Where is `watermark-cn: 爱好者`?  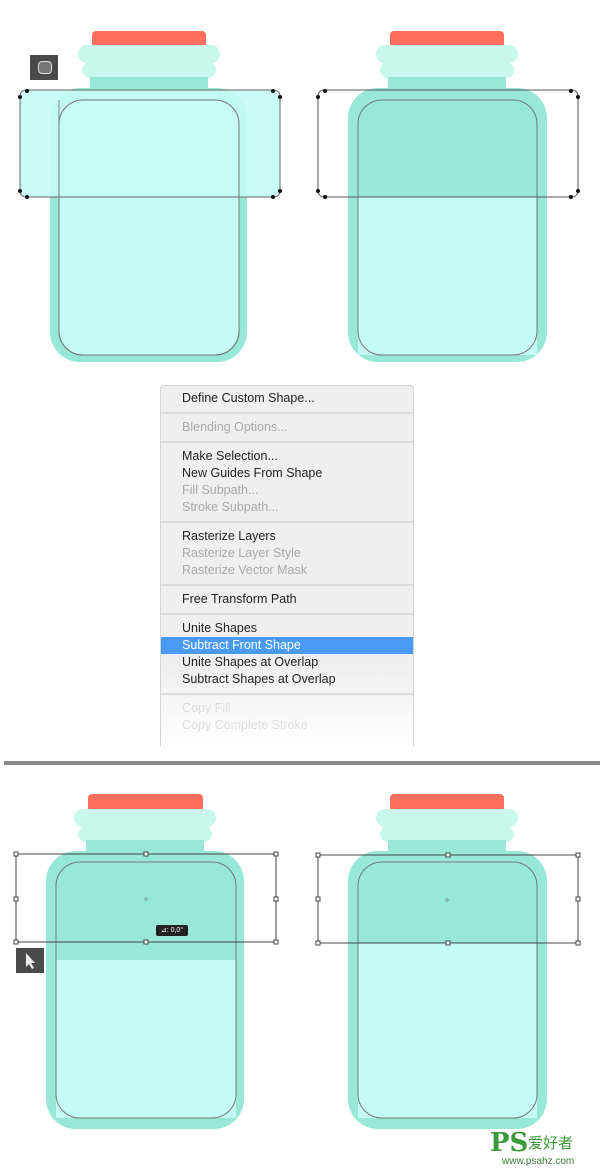 watermark-cn: 爱好者 is located at coordinates (551, 1143).